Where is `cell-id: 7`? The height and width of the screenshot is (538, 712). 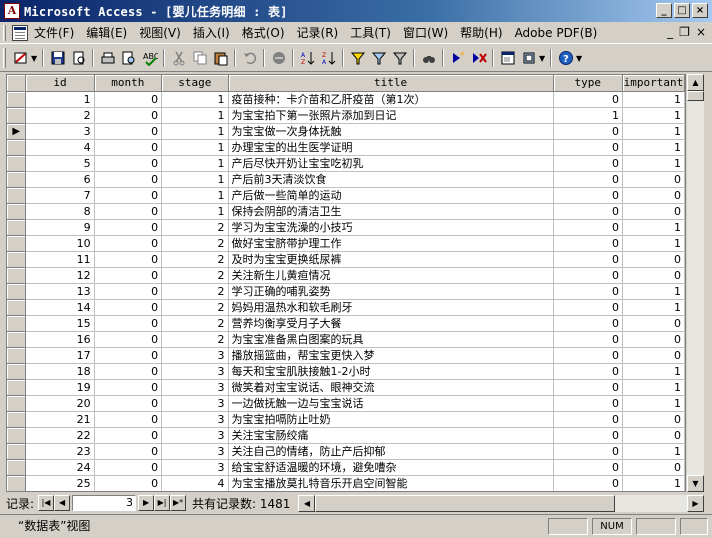 cell-id: 7 is located at coordinates (60, 195).